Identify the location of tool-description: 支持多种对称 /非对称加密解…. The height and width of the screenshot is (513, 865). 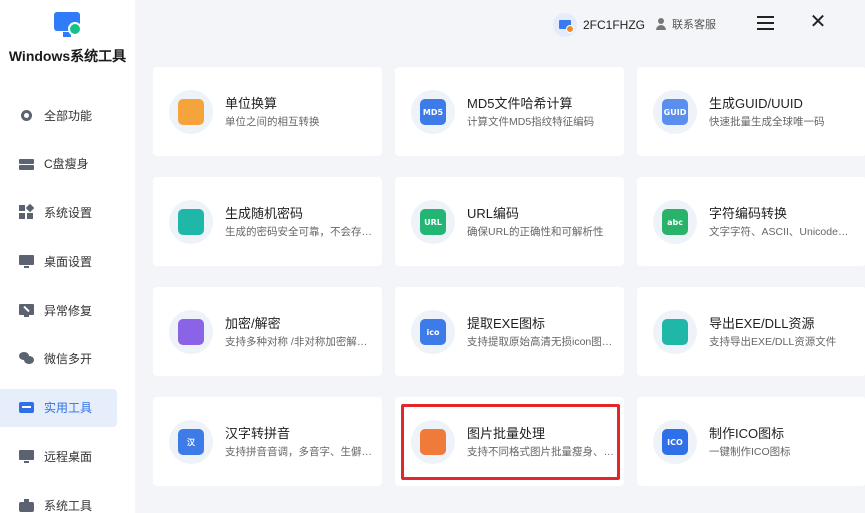
(296, 342).